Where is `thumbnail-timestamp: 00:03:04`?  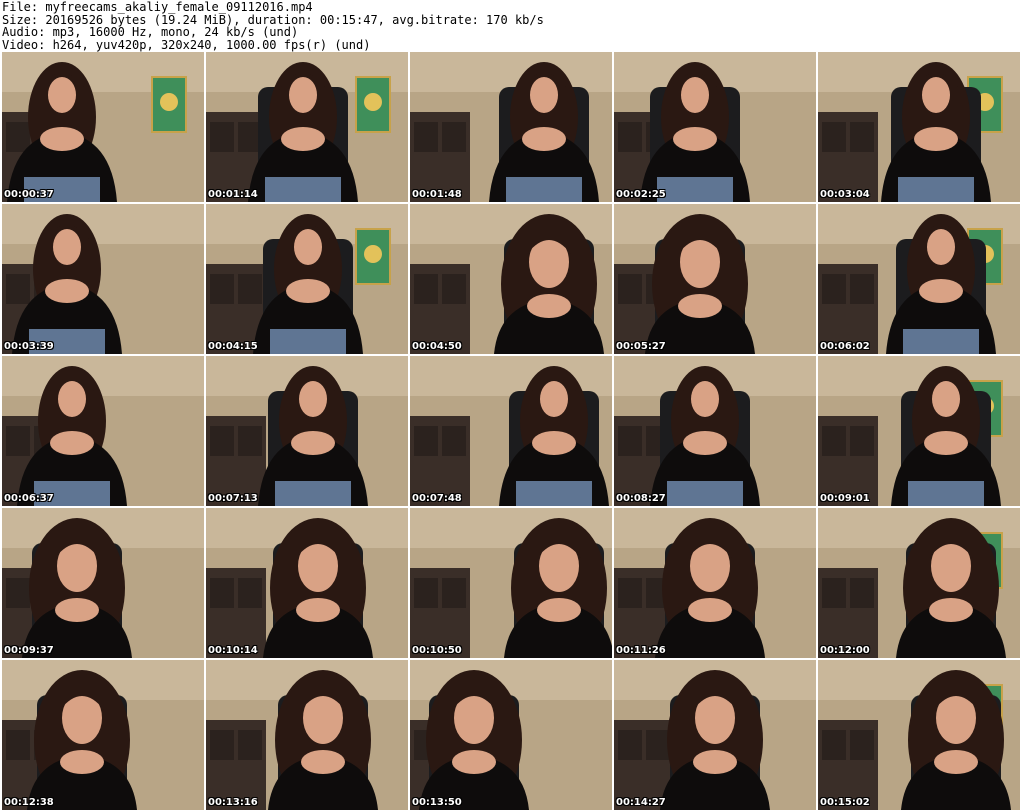 thumbnail-timestamp: 00:03:04 is located at coordinates (845, 194).